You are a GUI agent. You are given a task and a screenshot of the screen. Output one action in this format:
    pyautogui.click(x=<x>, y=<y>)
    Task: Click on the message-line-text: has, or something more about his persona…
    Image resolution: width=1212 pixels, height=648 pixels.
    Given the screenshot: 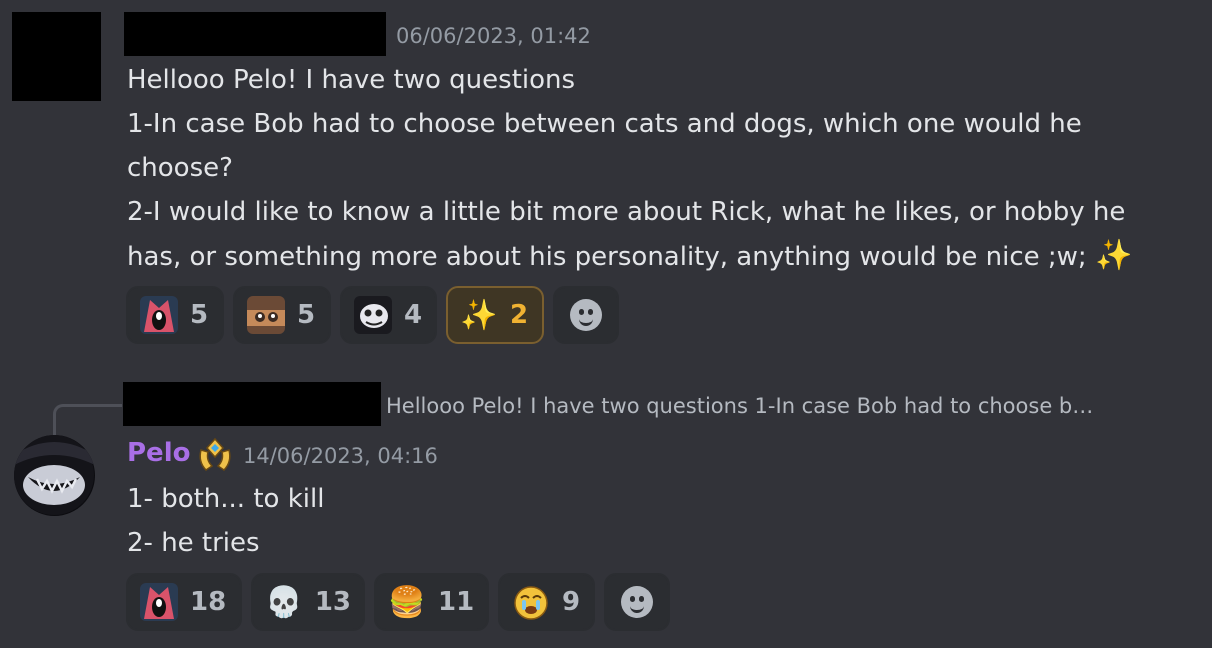 What is the action you would take?
    pyautogui.click(x=607, y=257)
    